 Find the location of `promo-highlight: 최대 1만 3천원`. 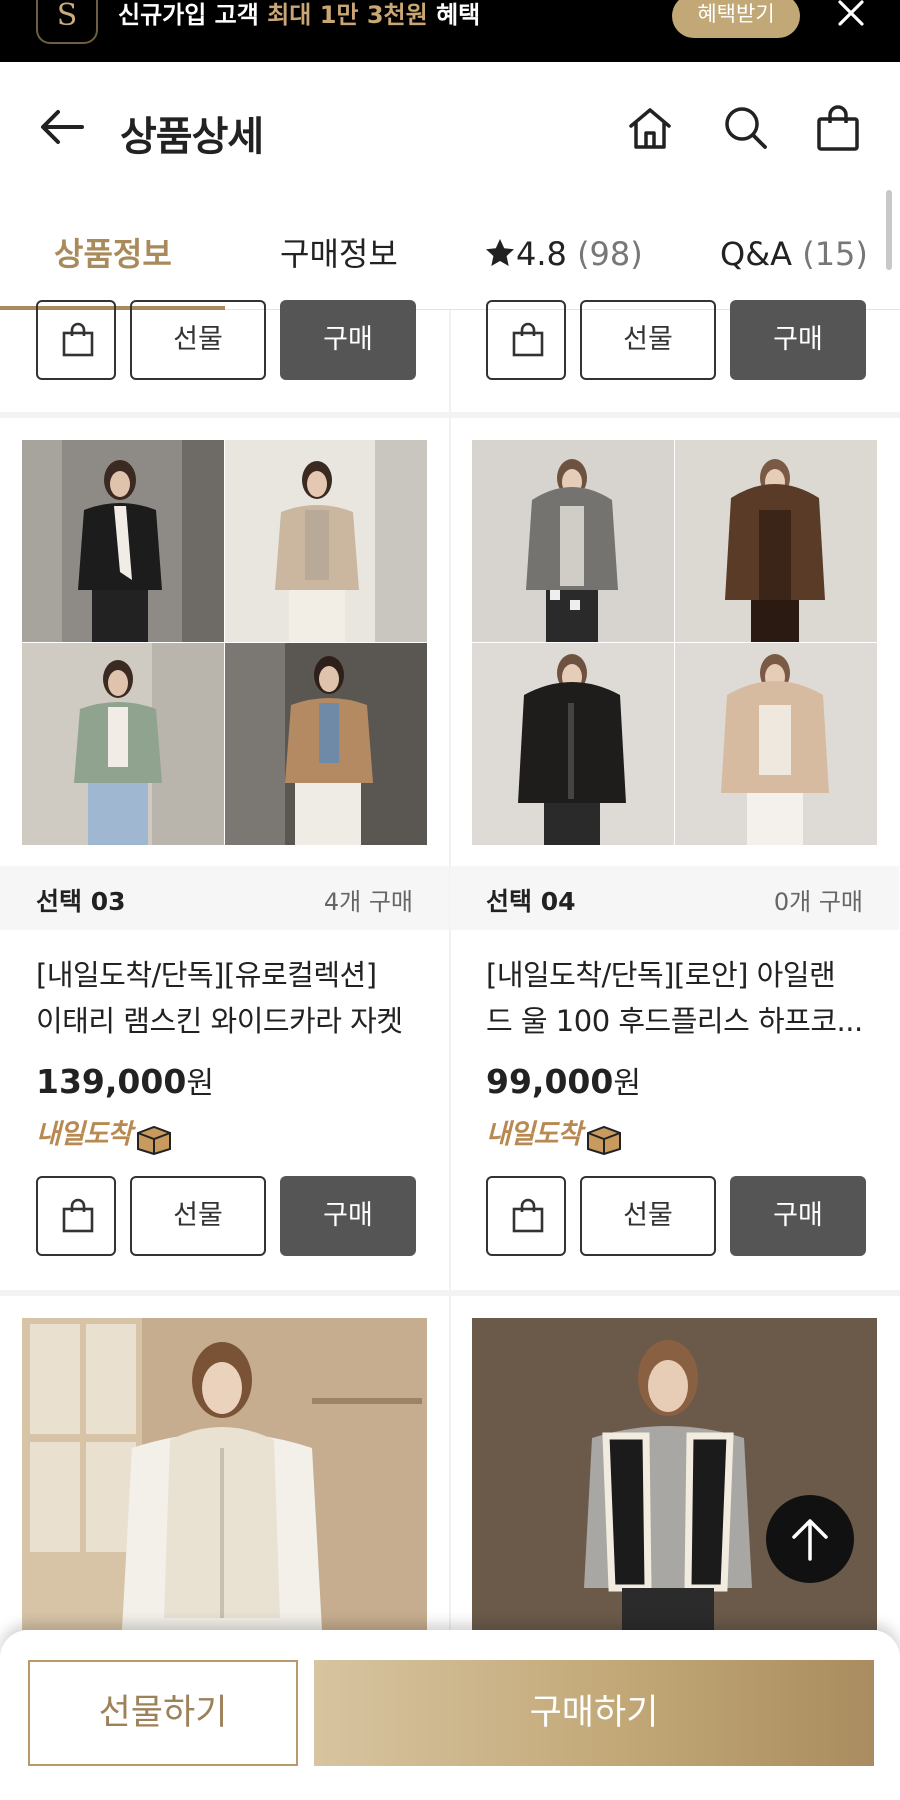

promo-highlight: 최대 1만 3천원 is located at coordinates (347, 15).